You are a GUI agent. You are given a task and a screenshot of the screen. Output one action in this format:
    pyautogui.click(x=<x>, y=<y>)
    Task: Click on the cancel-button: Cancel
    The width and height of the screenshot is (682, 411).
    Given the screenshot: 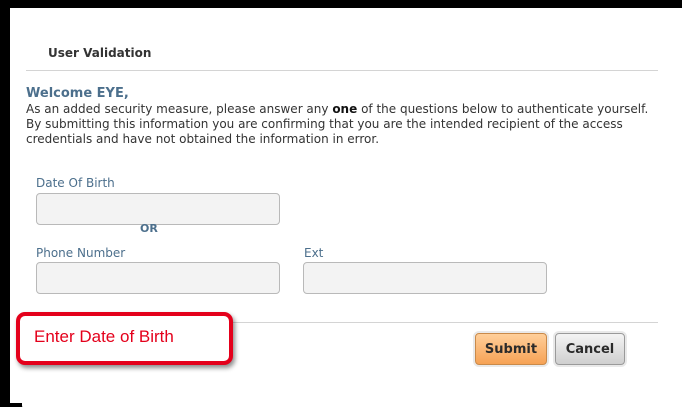 What is the action you would take?
    pyautogui.click(x=590, y=349)
    